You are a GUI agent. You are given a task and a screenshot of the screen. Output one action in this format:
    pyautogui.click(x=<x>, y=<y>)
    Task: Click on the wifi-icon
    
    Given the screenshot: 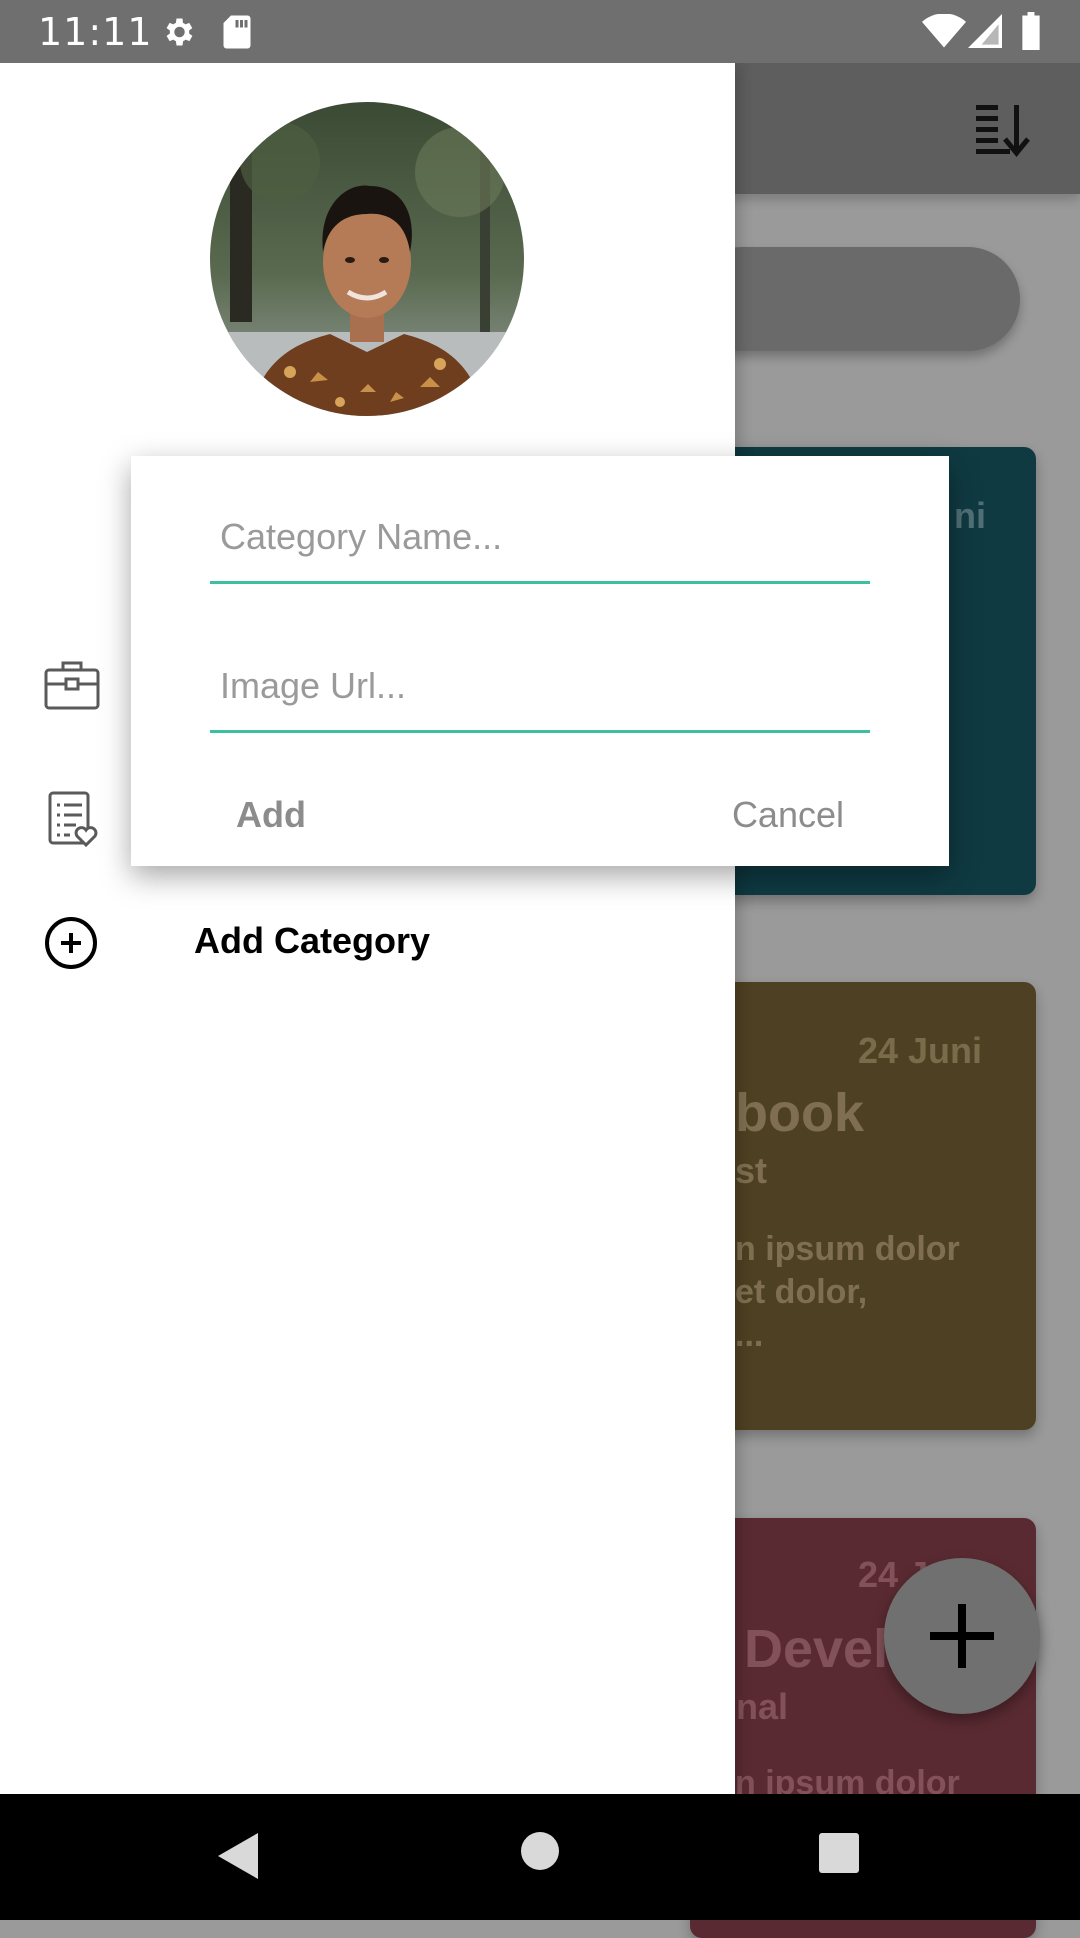 What is the action you would take?
    pyautogui.click(x=944, y=33)
    